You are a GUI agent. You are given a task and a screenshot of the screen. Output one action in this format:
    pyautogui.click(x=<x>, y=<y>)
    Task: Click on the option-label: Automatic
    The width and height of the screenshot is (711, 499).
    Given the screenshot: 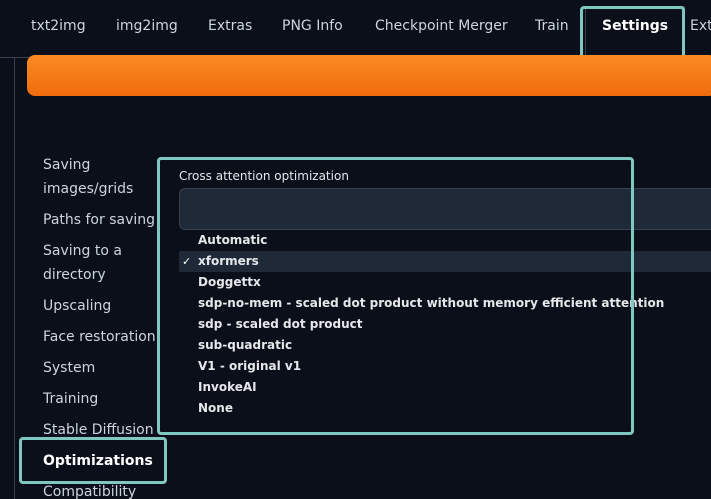 What is the action you would take?
    pyautogui.click(x=233, y=240)
    